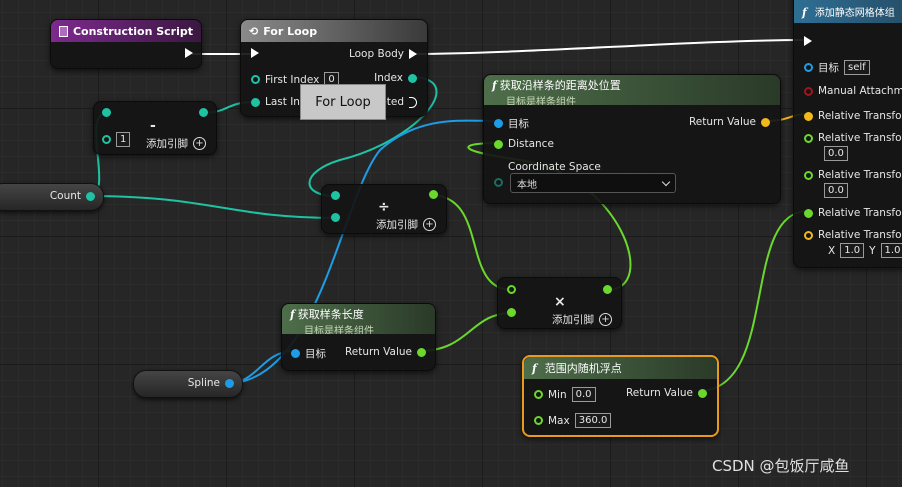  What do you see at coordinates (413, 54) in the screenshot?
I see `loop-body-pin` at bounding box center [413, 54].